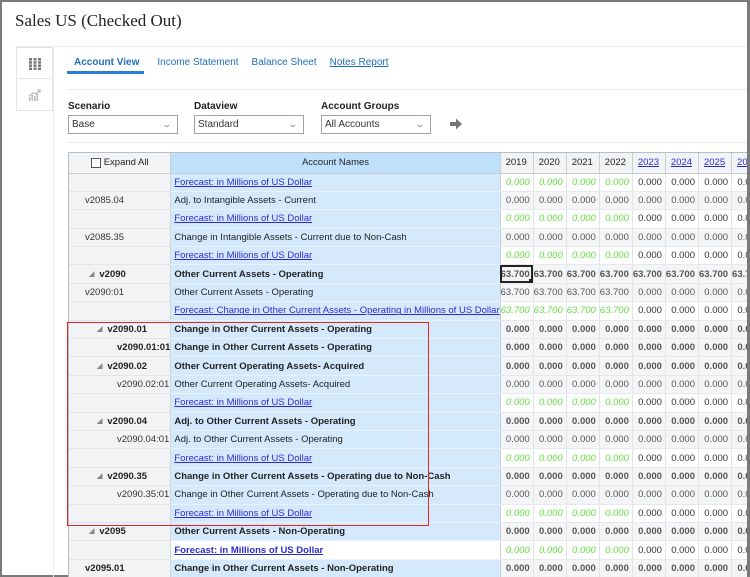 The image size is (750, 577). Describe the element at coordinates (739, 163) in the screenshot. I see `year-header-link: 2026` at that location.